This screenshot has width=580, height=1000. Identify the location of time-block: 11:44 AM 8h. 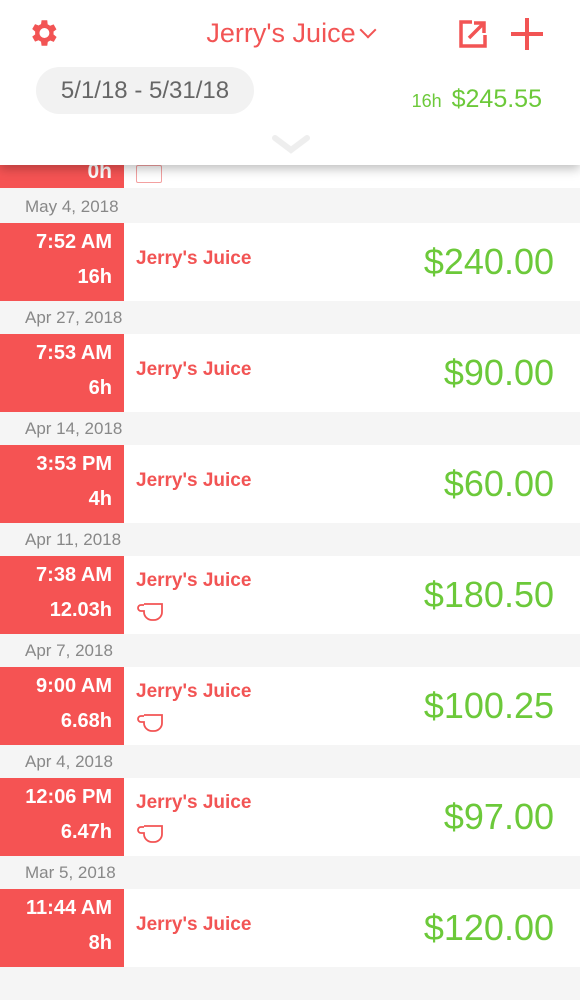
(62, 928).